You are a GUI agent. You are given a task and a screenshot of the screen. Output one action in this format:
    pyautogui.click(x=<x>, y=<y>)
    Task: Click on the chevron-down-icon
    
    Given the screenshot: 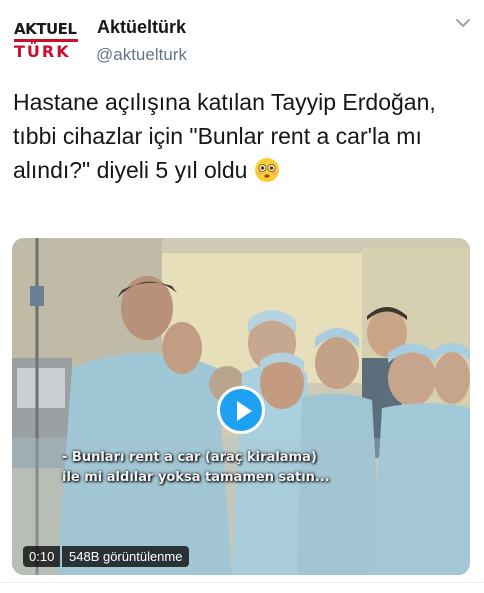 What is the action you would take?
    pyautogui.click(x=463, y=23)
    